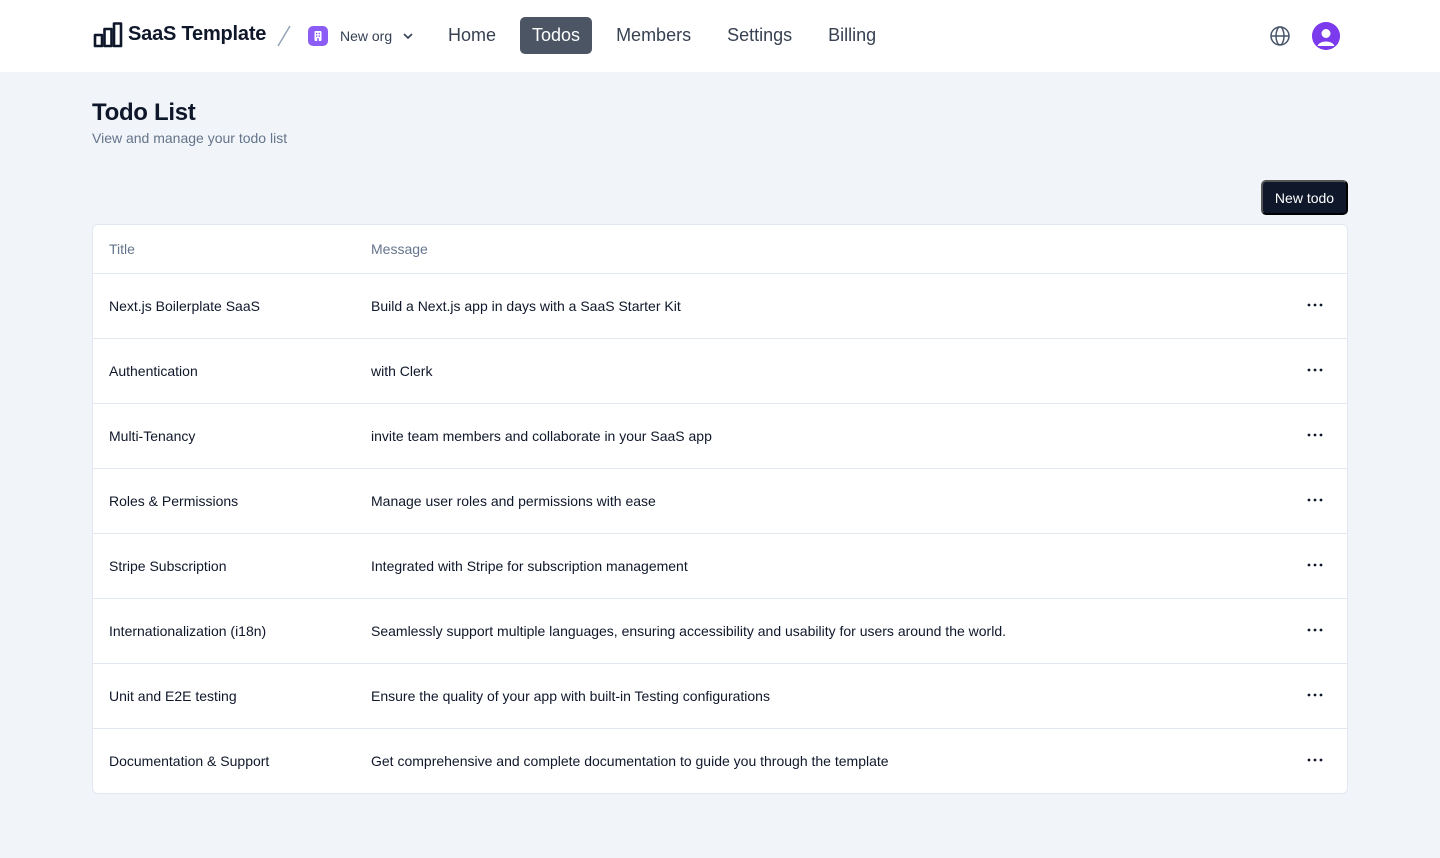  I want to click on org-switcher: New org, so click(361, 36).